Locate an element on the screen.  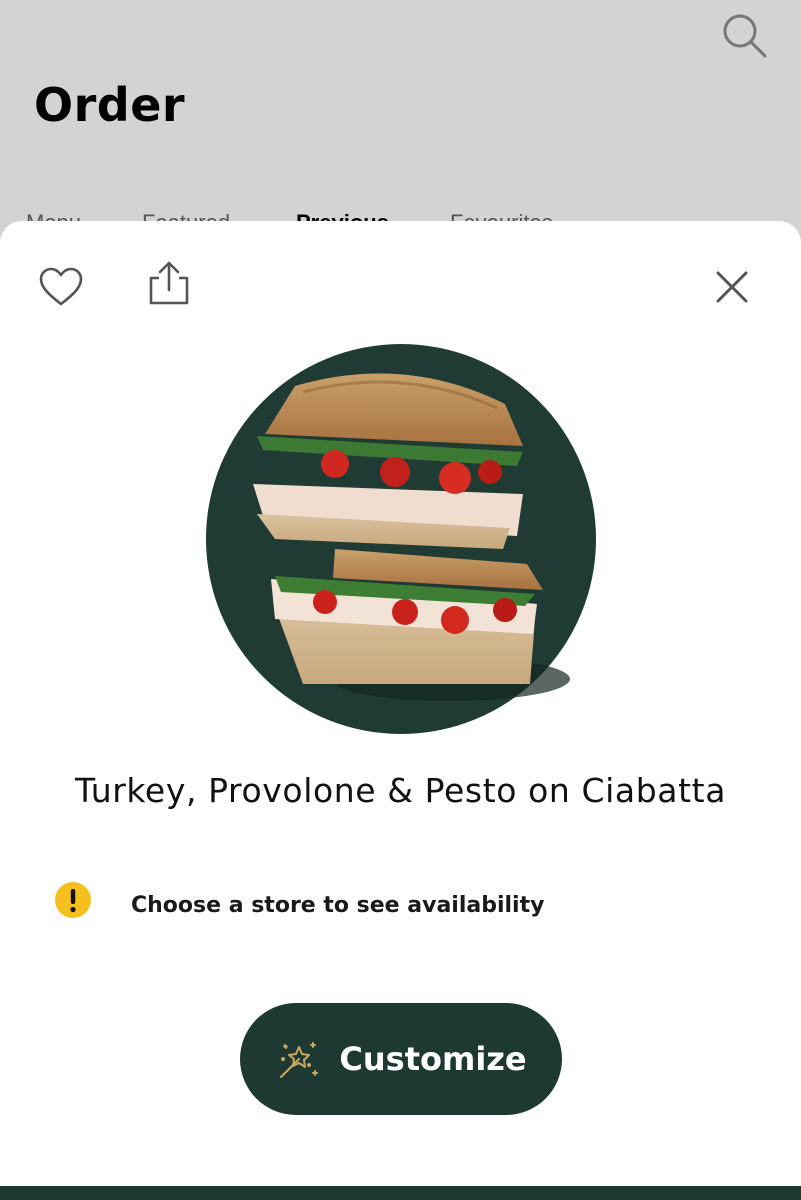
close-icon is located at coordinates (732, 287).